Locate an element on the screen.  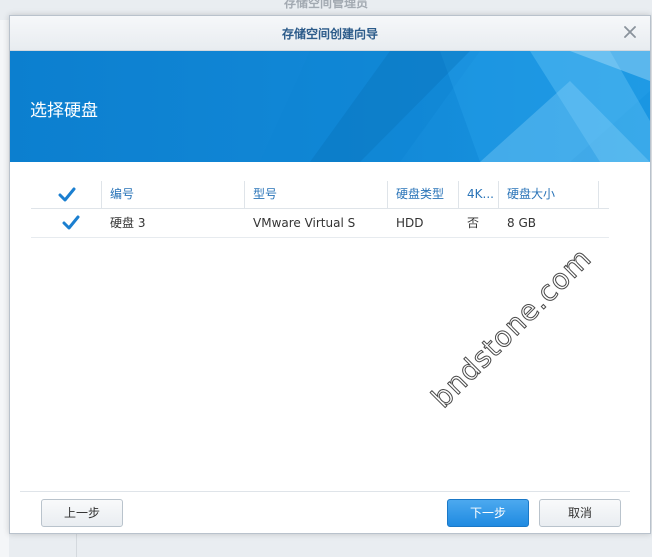
close-icon is located at coordinates (630, 32).